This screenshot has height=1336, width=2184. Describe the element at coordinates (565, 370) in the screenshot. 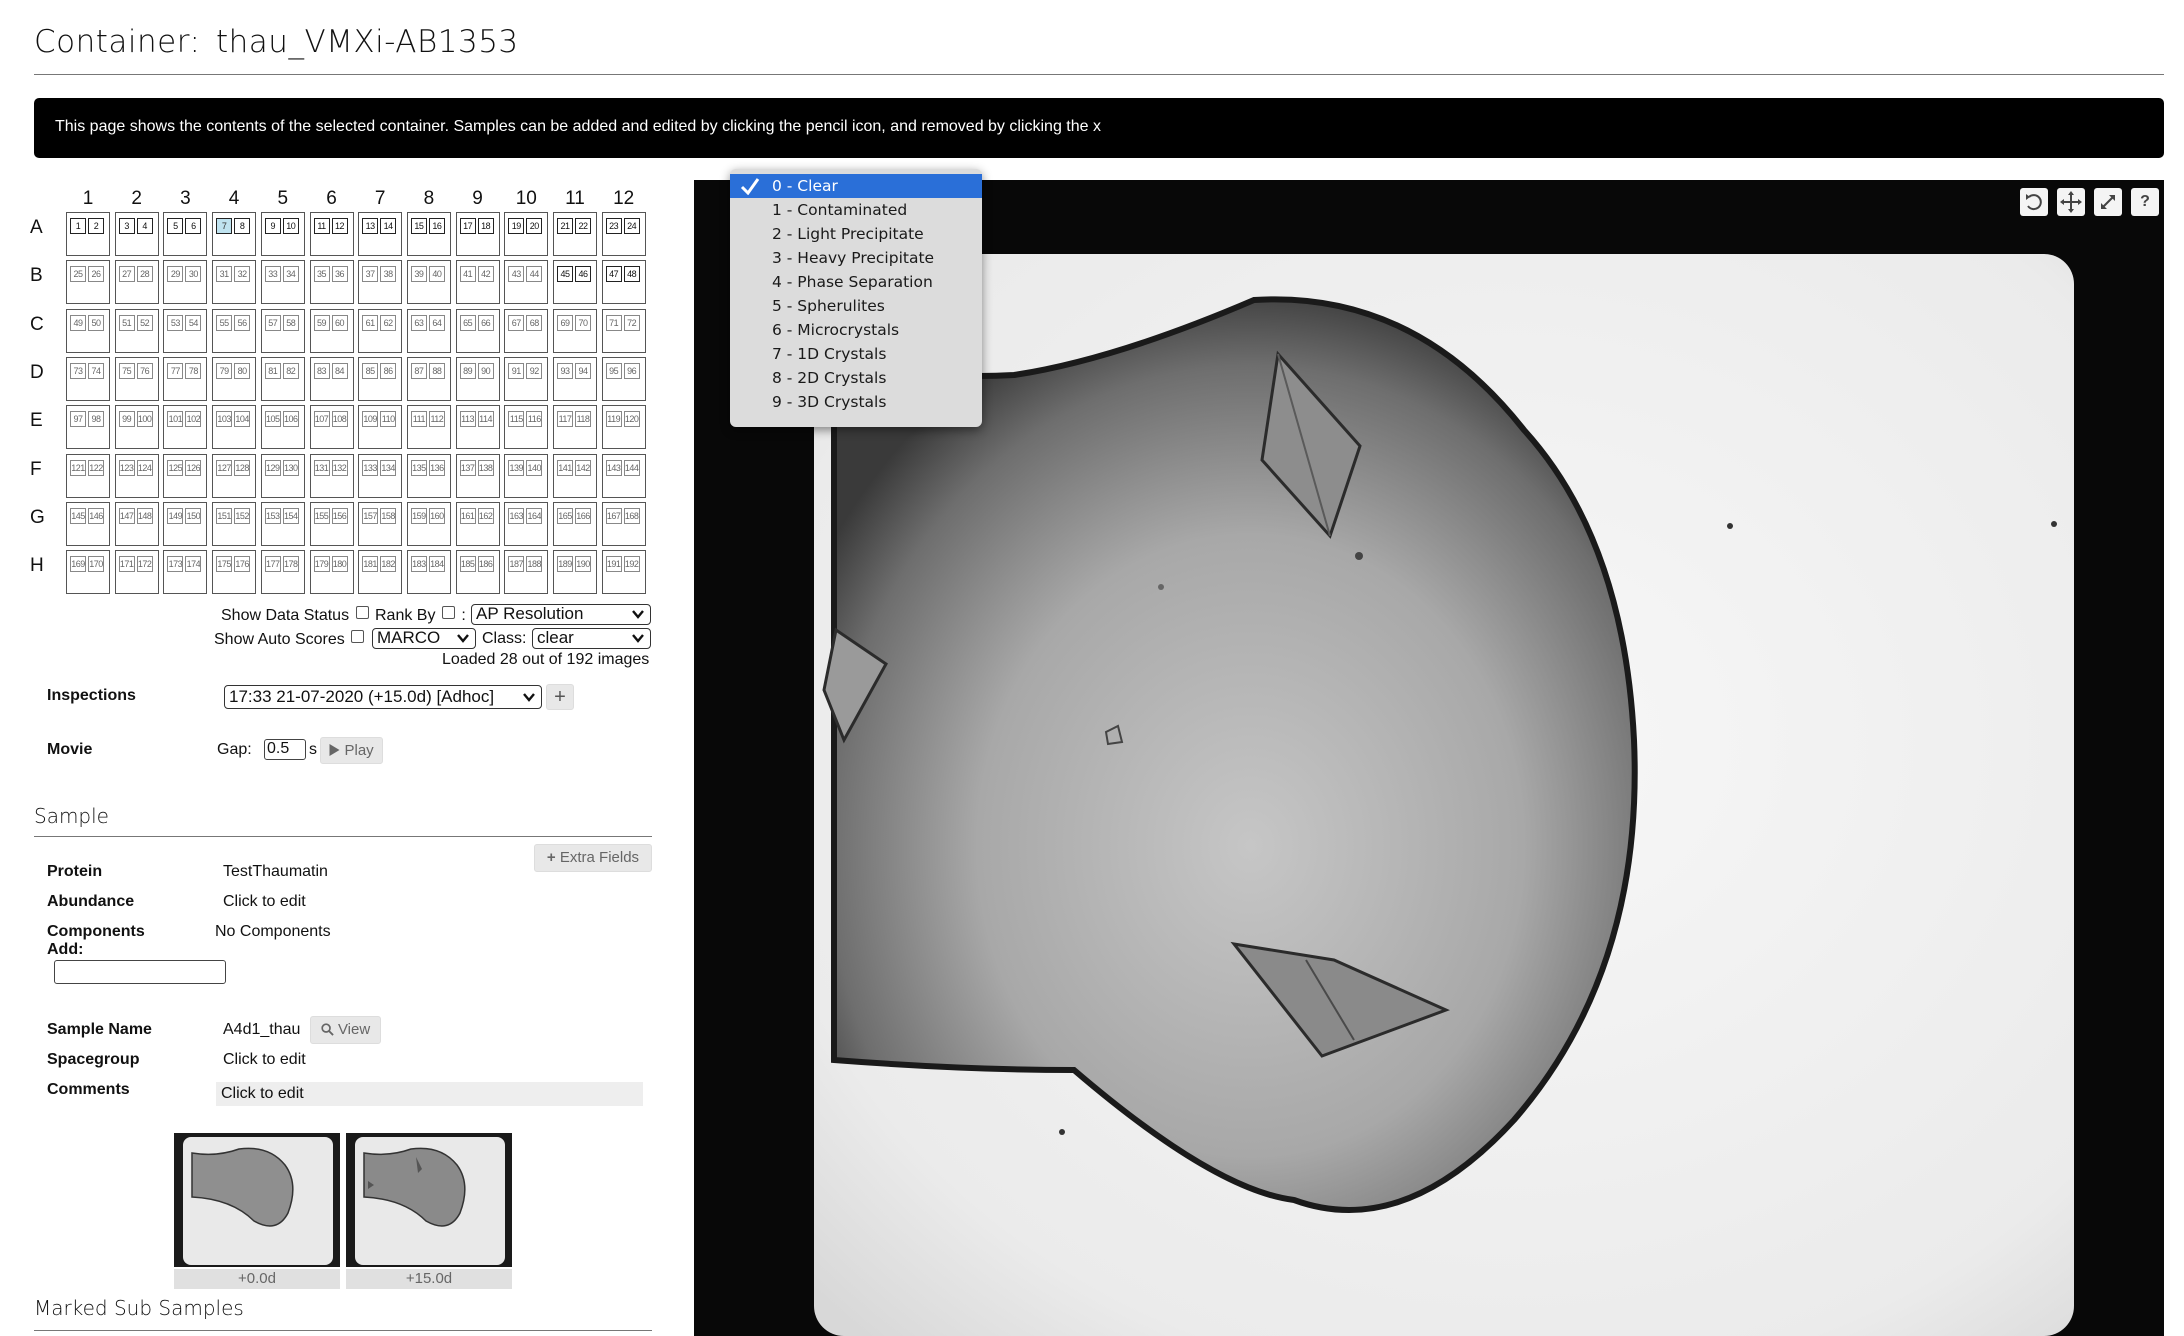

I see `drop-cell: 93` at that location.